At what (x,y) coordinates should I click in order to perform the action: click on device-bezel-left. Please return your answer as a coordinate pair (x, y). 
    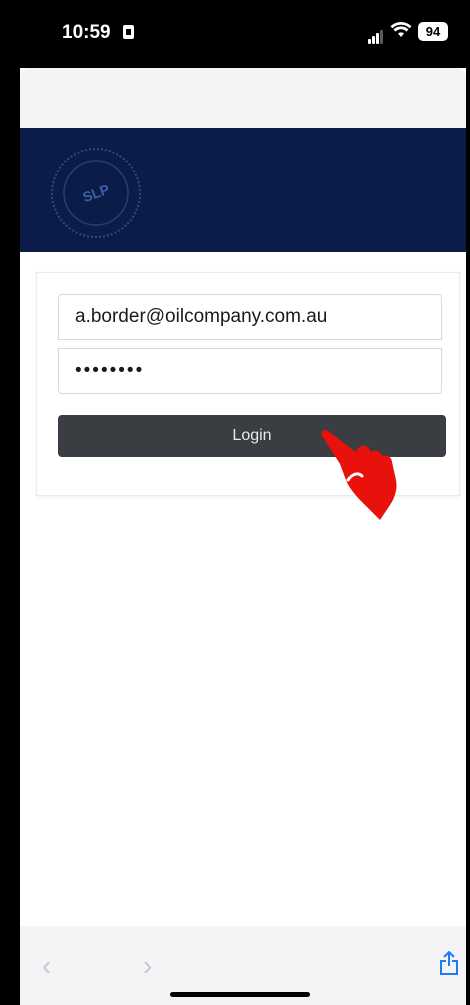
    Looking at the image, I should click on (10, 502).